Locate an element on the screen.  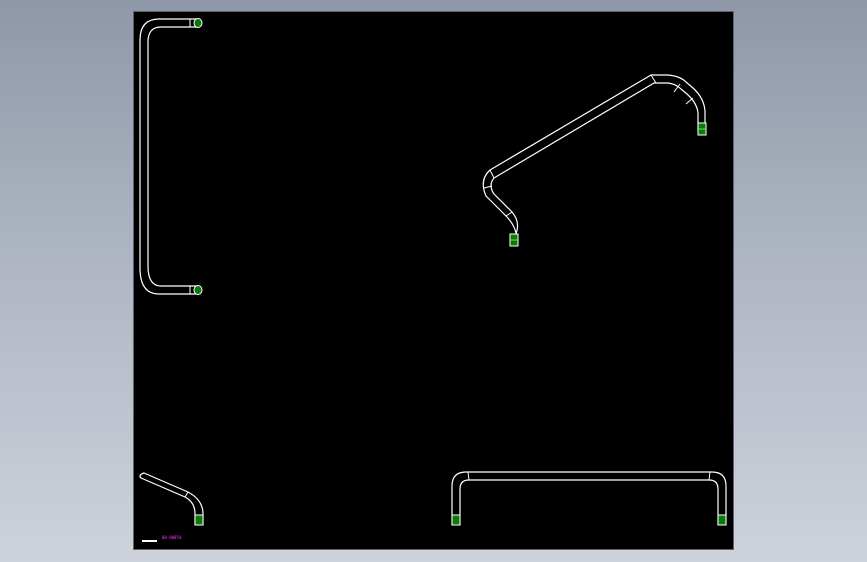
bracket-handle-view is located at coordinates (171, 156).